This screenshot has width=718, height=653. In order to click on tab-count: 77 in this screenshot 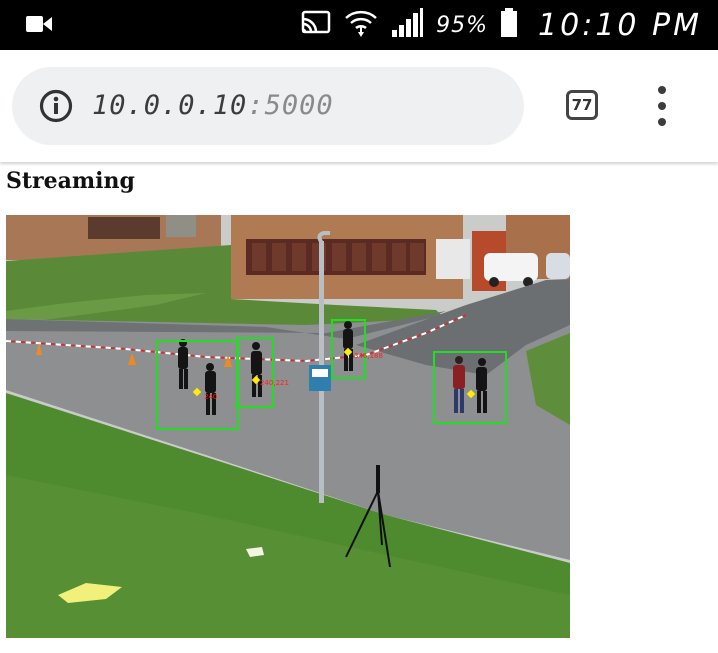, I will do `click(582, 105)`.